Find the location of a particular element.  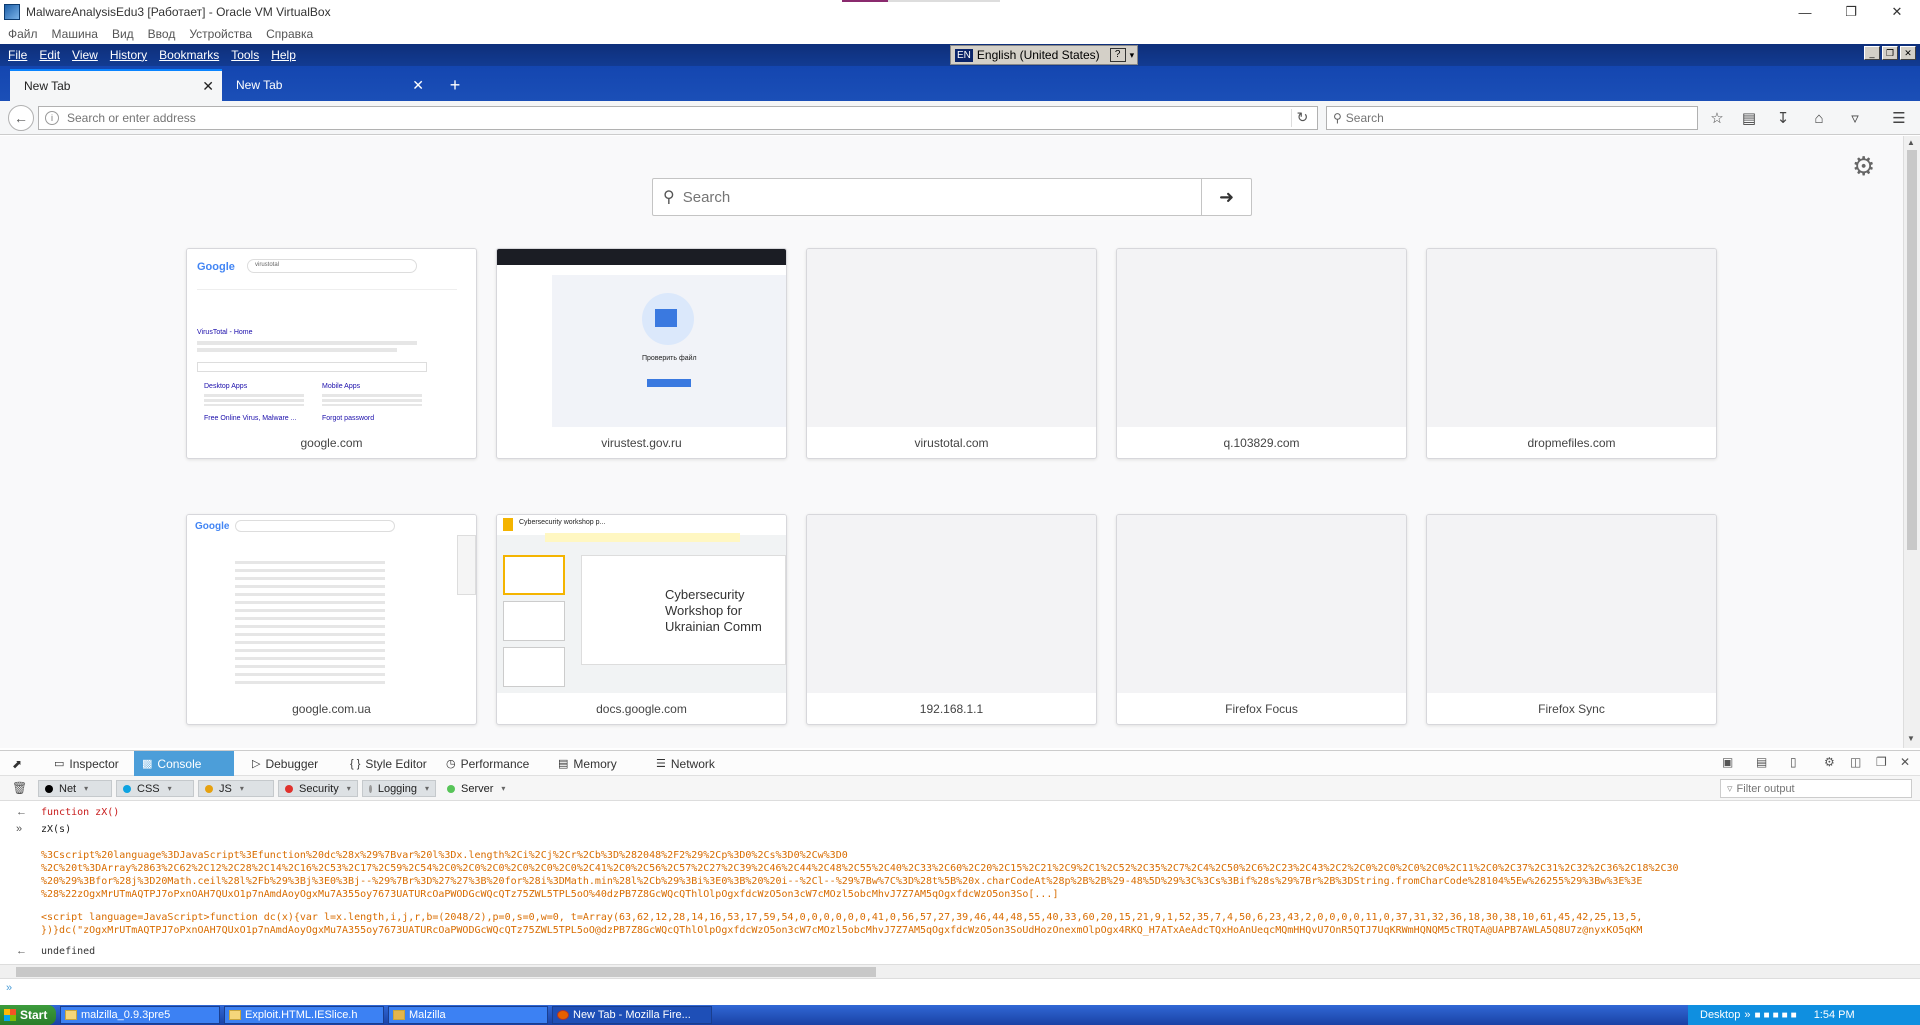

tab-console: ▩ Console is located at coordinates (184, 763).